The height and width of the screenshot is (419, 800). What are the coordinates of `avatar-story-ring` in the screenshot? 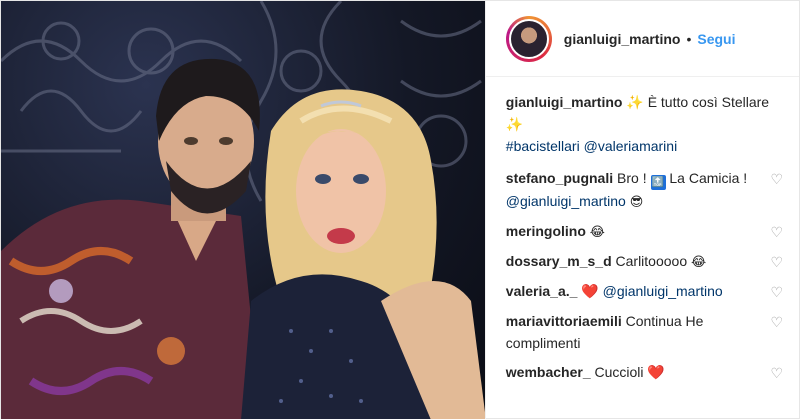 It's located at (528, 38).